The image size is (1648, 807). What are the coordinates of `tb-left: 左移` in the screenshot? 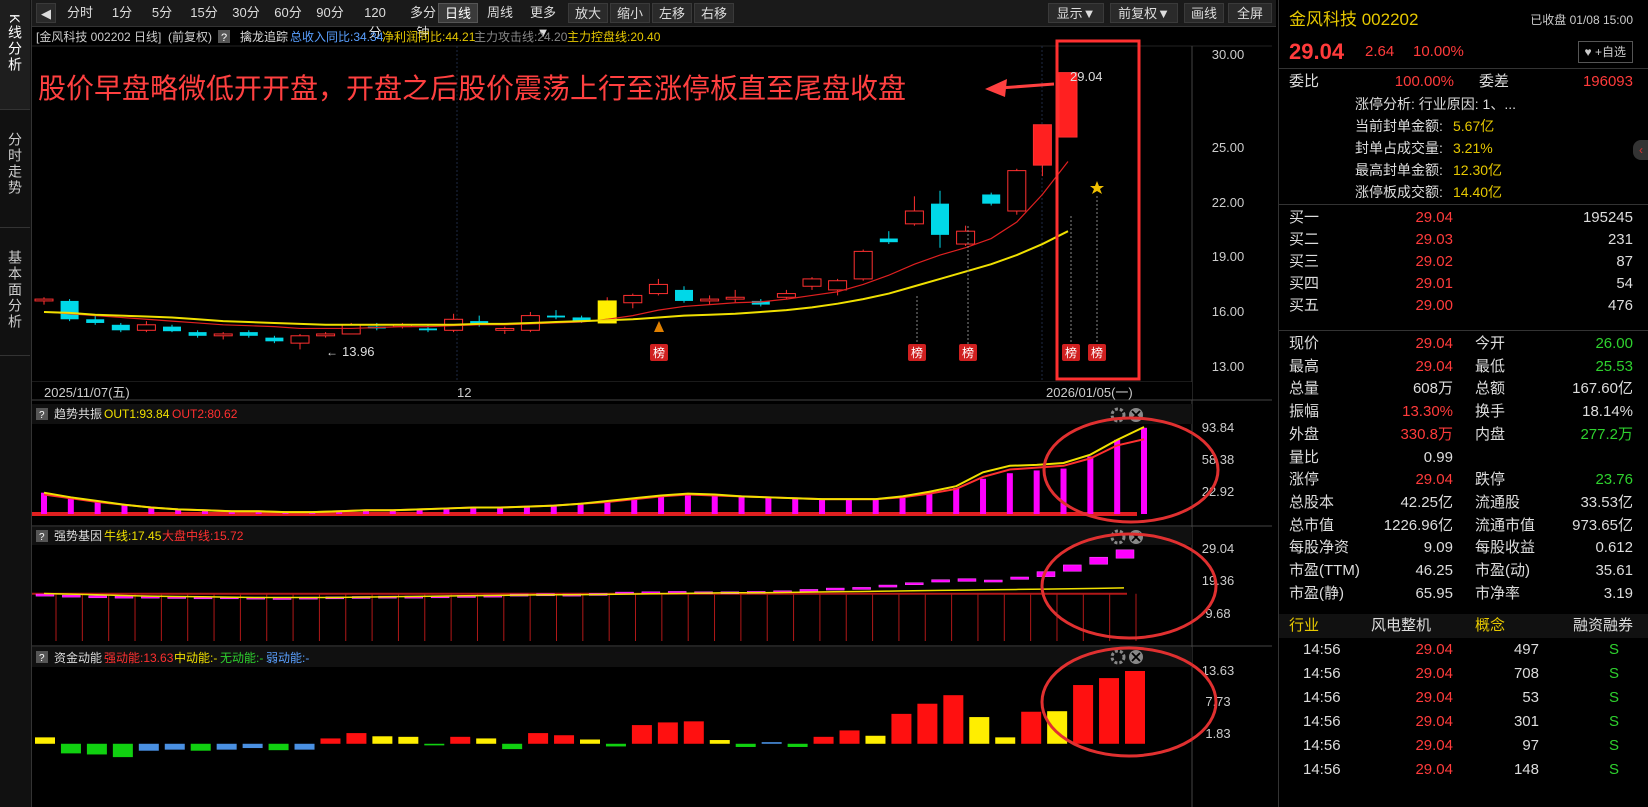 It's located at (672, 13).